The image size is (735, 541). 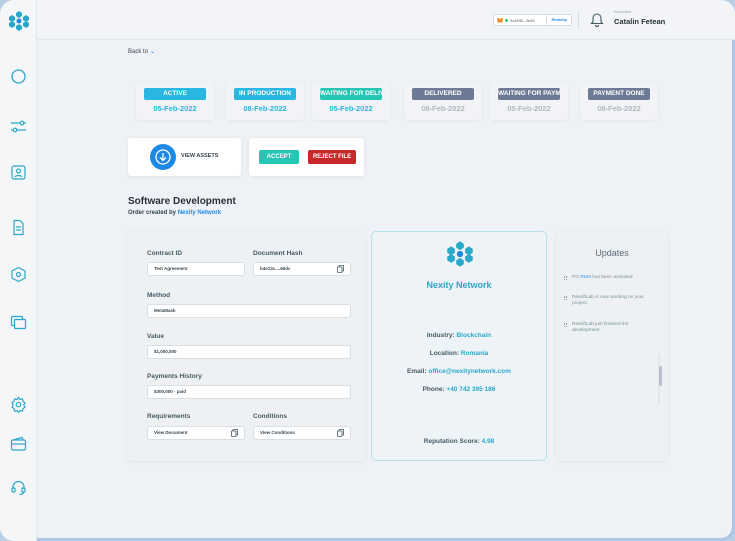 I want to click on divider, so click(x=578, y=20).